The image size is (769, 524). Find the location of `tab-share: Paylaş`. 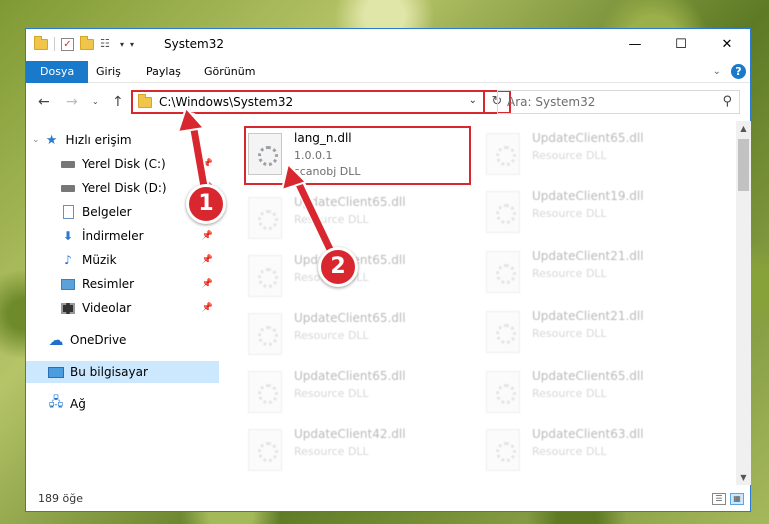

tab-share: Paylaş is located at coordinates (163, 72).